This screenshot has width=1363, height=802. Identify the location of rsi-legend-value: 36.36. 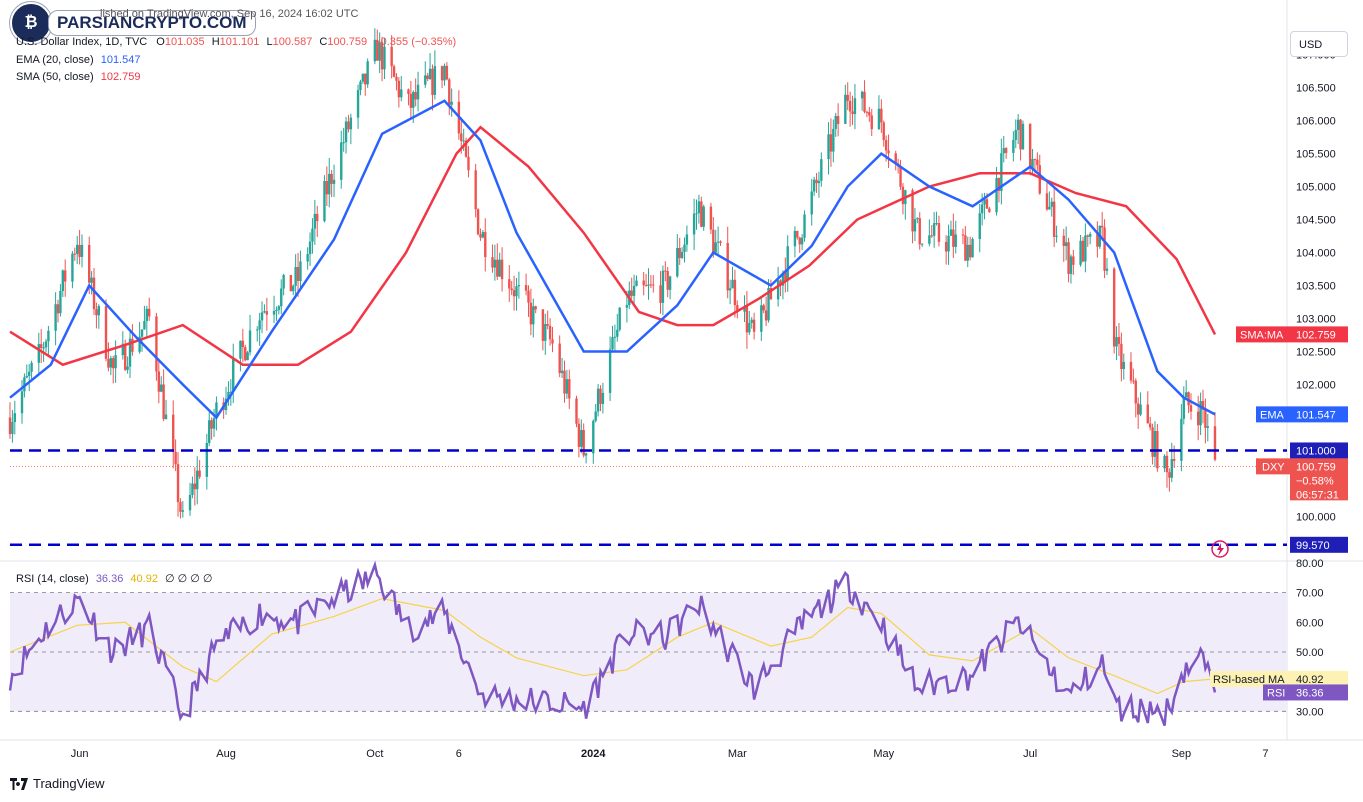
(109, 579).